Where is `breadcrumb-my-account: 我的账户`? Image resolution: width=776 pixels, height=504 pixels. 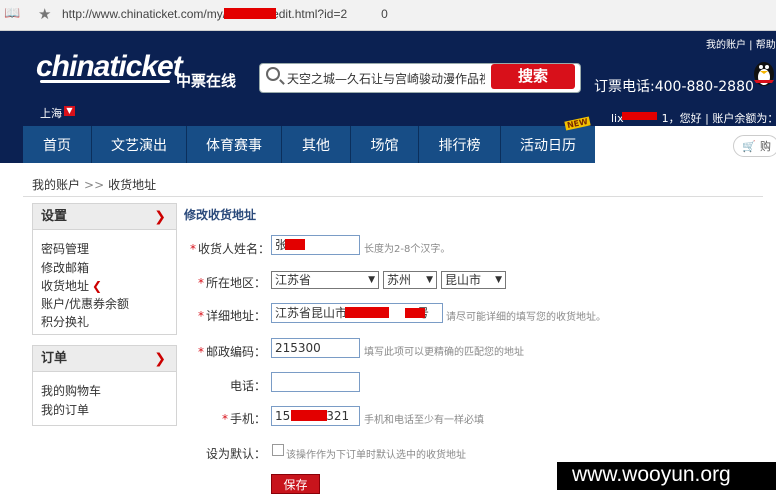
breadcrumb-my-account: 我的账户 is located at coordinates (56, 185).